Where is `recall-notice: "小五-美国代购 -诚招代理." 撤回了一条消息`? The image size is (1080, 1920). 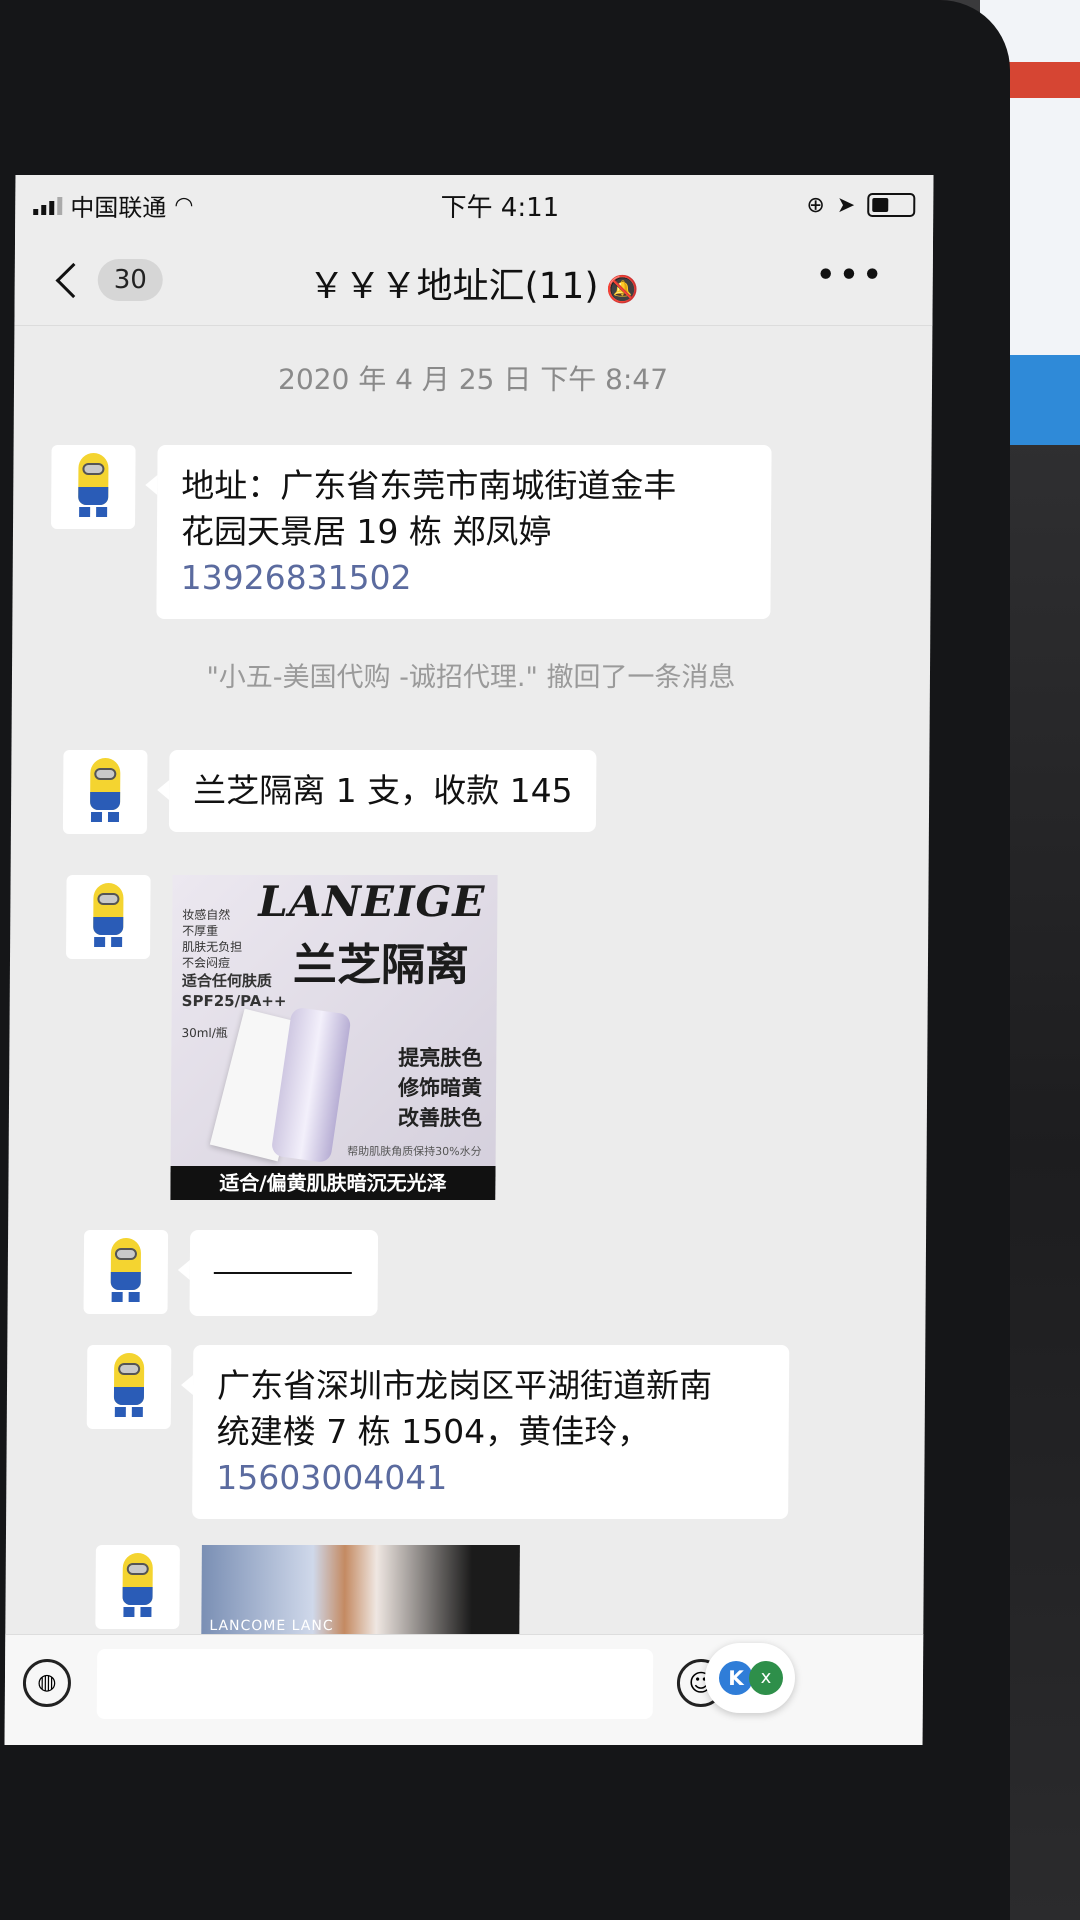 recall-notice: "小五-美国代购 -诚招代理." 撤回了一条消息 is located at coordinates (471, 677).